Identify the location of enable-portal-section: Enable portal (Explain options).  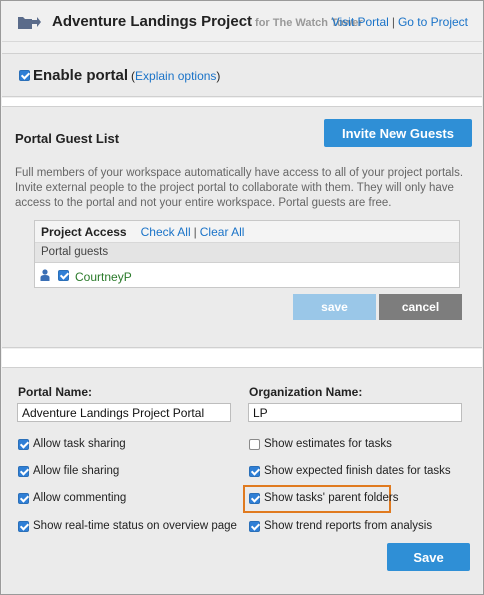
(242, 75).